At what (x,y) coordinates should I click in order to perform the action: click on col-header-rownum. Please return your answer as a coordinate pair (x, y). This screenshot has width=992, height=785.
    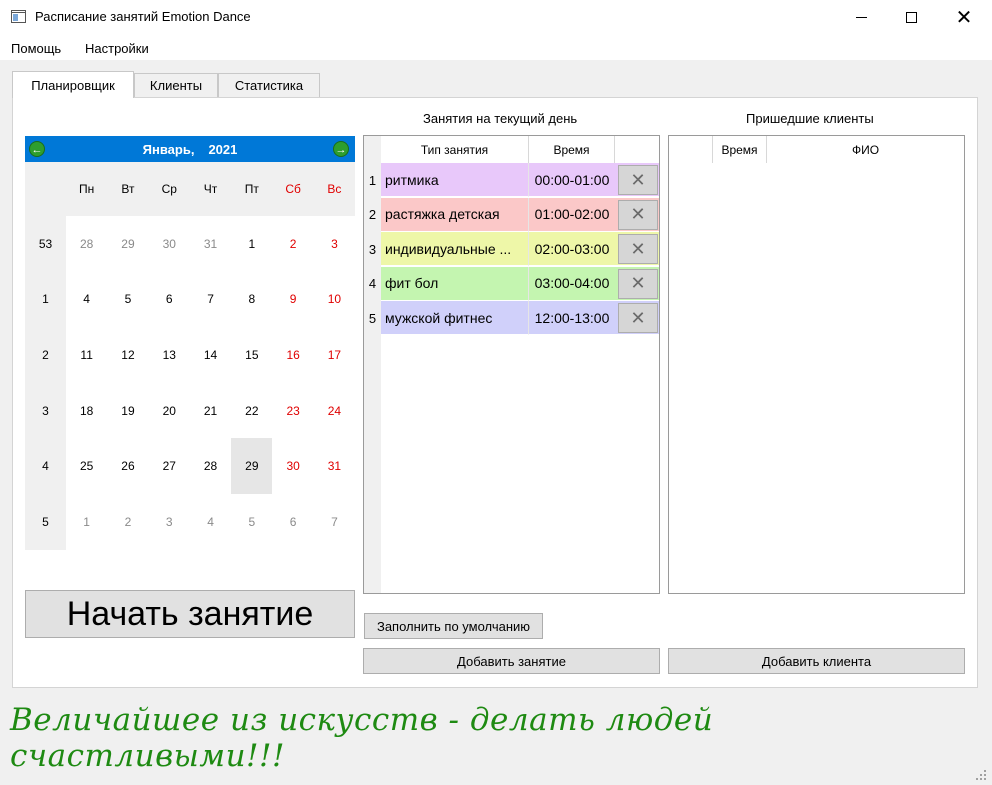
    Looking at the image, I should click on (691, 149).